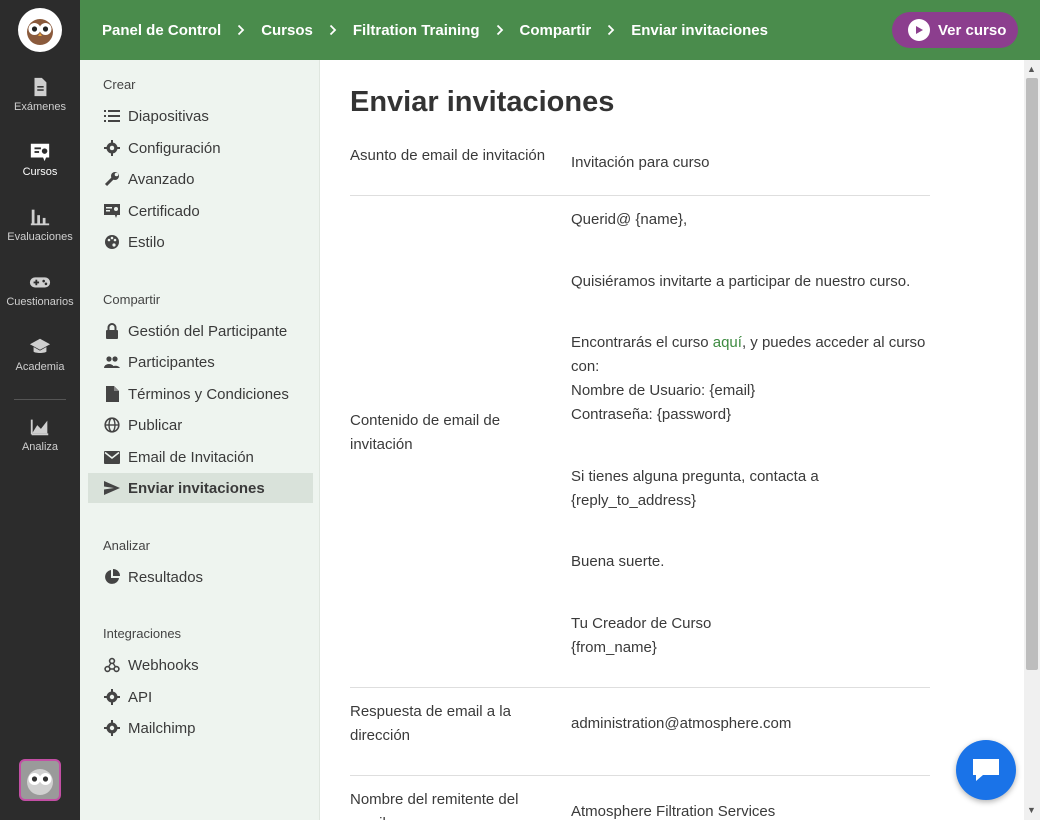  What do you see at coordinates (200, 179) in the screenshot?
I see `menu-item-avanzado: Avanzado` at bounding box center [200, 179].